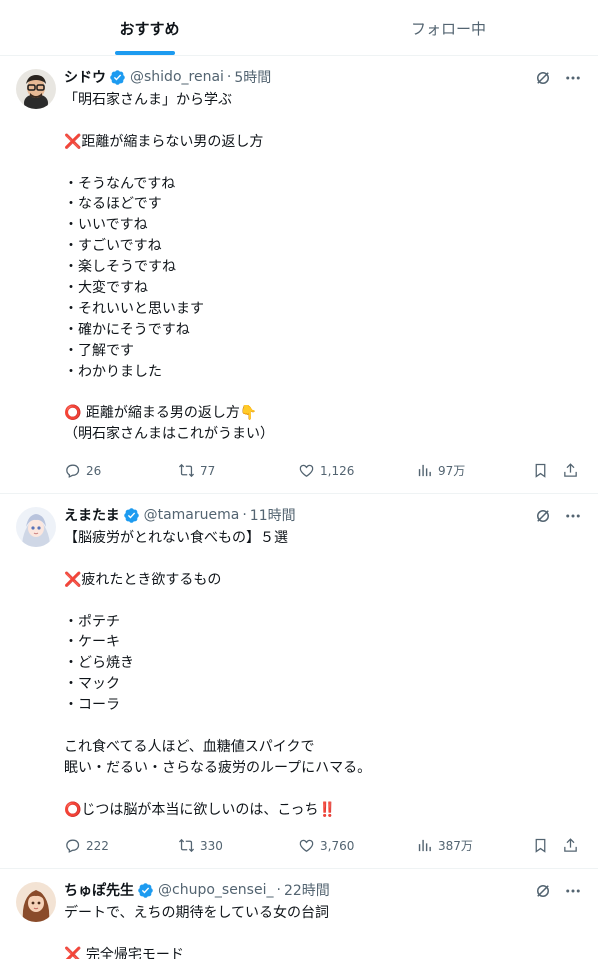 The width and height of the screenshot is (598, 959). I want to click on reply-button: 26, so click(82, 470).